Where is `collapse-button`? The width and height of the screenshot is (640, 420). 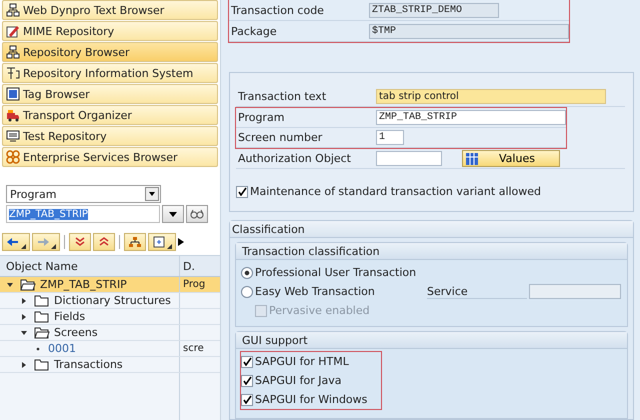
collapse-button is located at coordinates (80, 242).